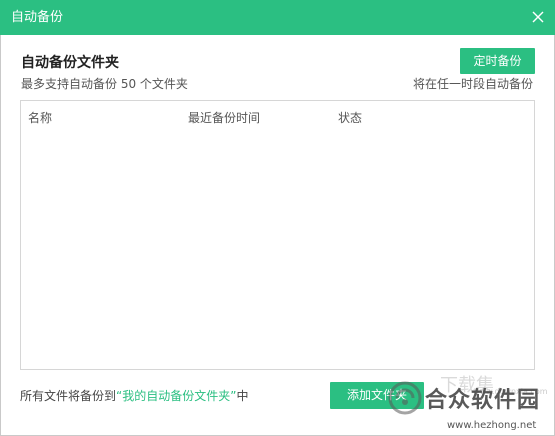 The image size is (555, 436). I want to click on column-header-name: 名称, so click(40, 118).